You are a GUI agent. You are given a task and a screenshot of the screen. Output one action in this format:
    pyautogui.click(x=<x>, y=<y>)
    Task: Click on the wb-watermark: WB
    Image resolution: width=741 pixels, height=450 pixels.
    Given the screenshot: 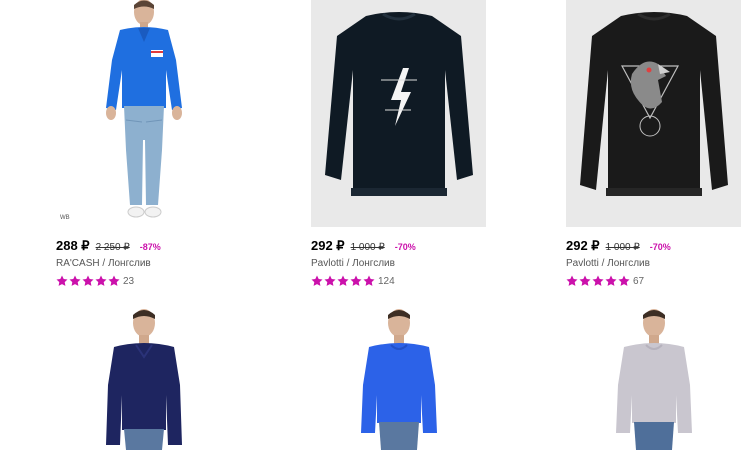 What is the action you would take?
    pyautogui.click(x=65, y=218)
    